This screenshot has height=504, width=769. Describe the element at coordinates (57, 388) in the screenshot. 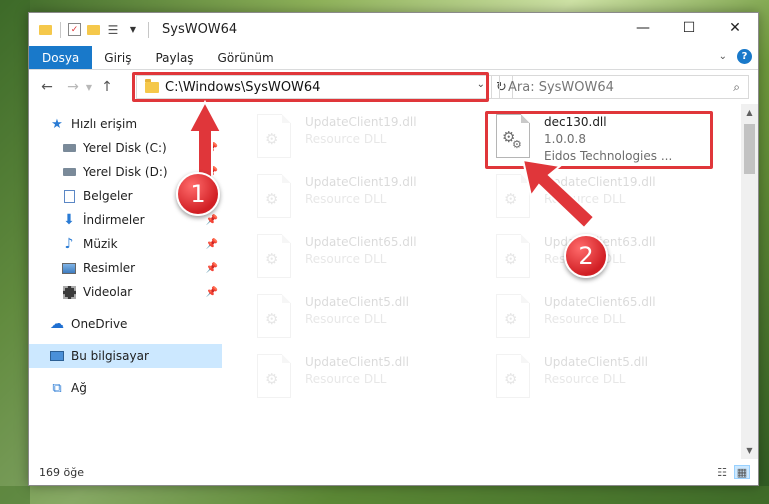

I see `network-icon: ⧉` at that location.